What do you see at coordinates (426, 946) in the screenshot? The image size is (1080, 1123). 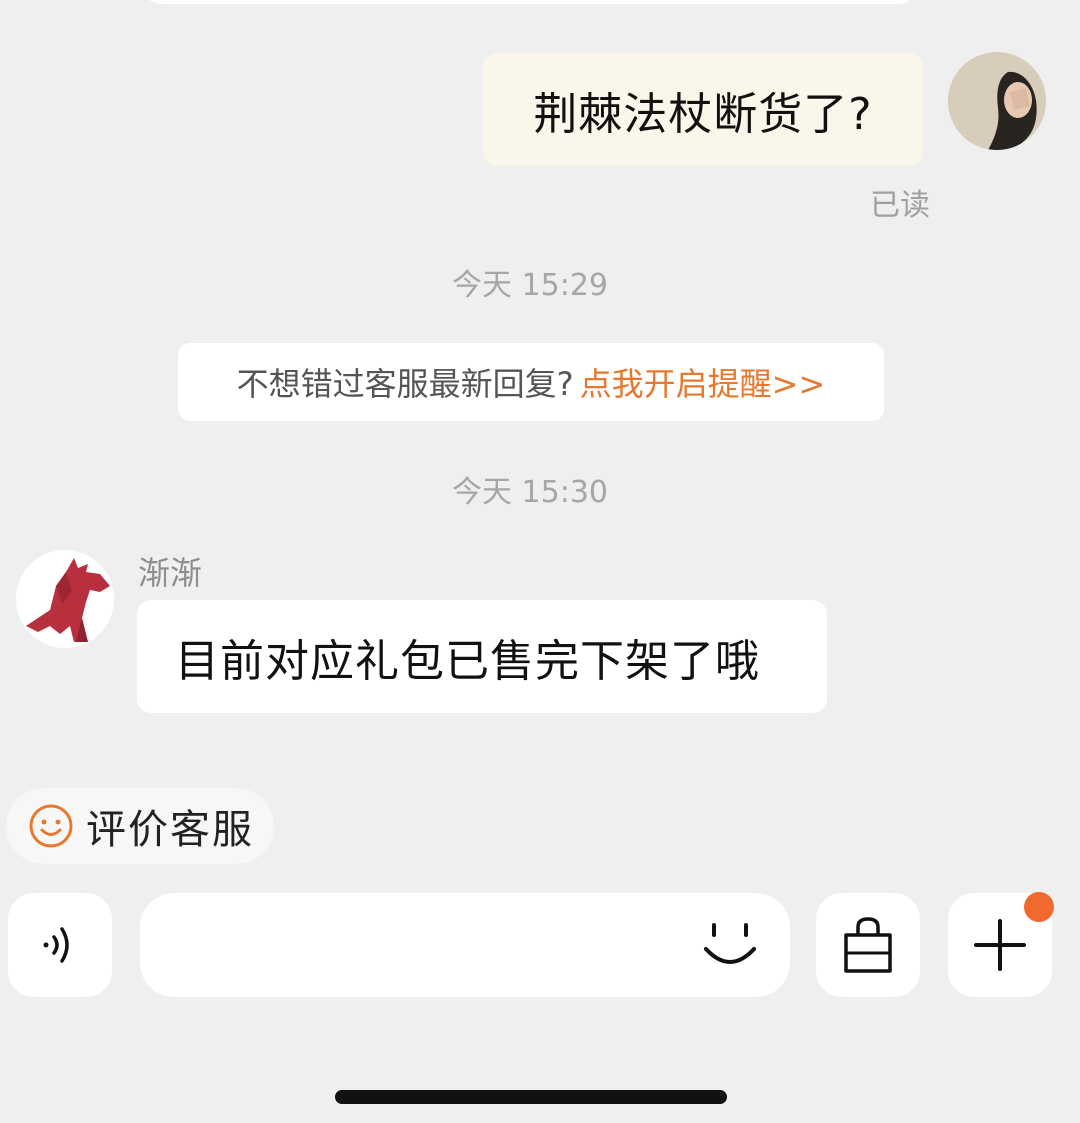 I see `message-input` at bounding box center [426, 946].